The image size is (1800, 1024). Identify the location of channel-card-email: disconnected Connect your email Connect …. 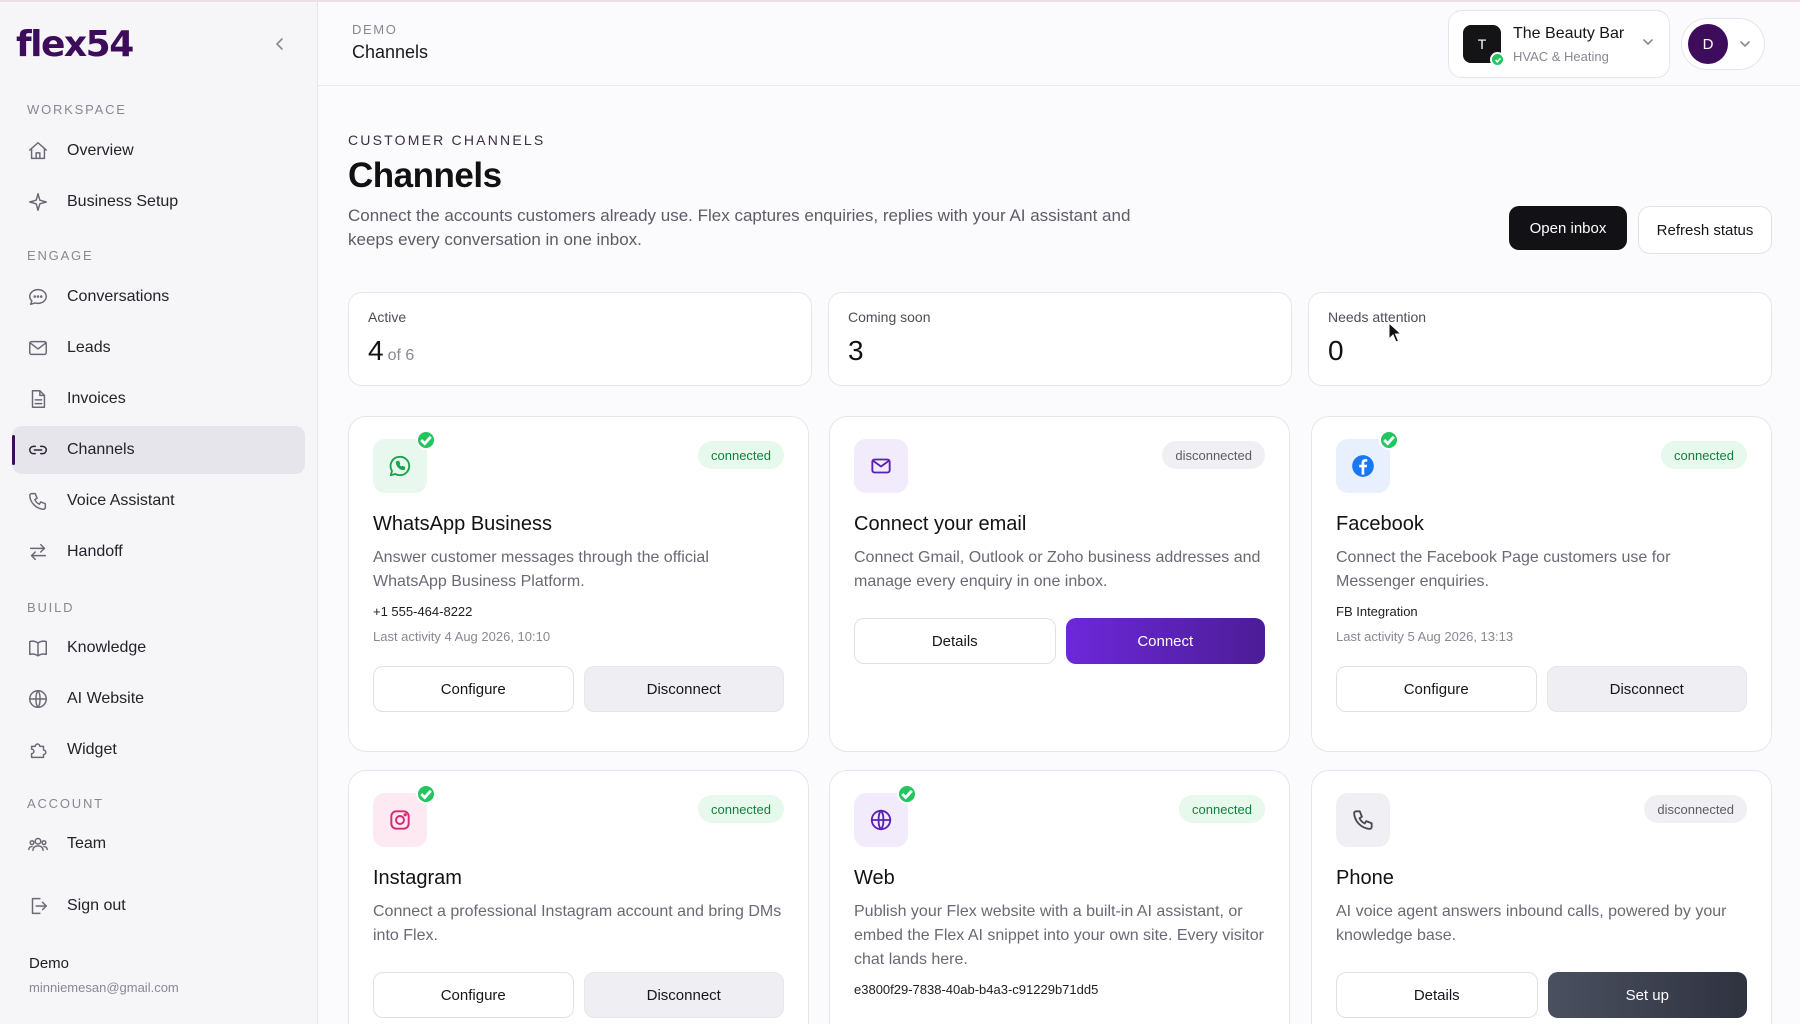
(1059, 584).